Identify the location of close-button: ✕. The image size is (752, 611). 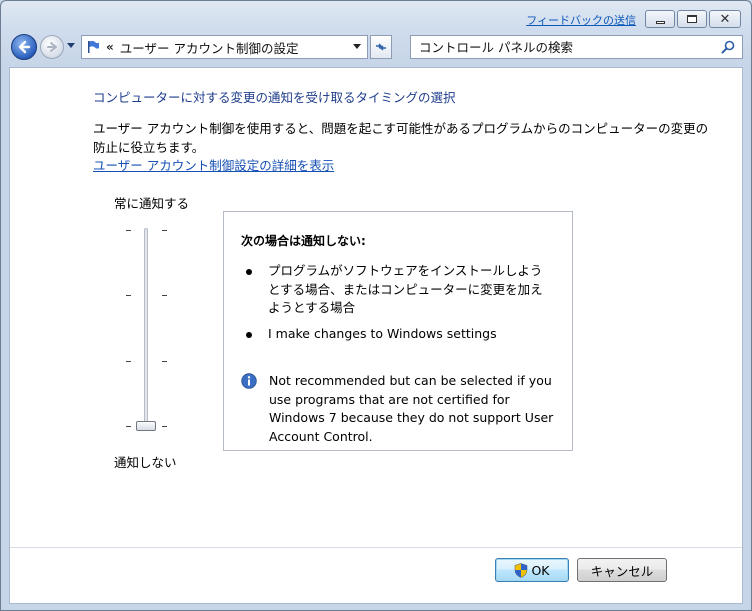
(725, 19).